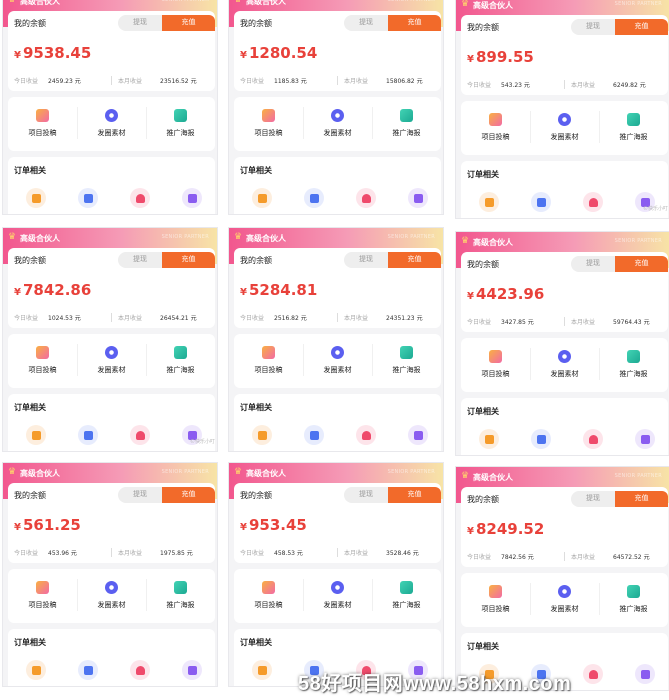 This screenshot has width=669, height=700. Describe the element at coordinates (314, 450) in the screenshot. I see `order-item-label: 收支明细` at that location.